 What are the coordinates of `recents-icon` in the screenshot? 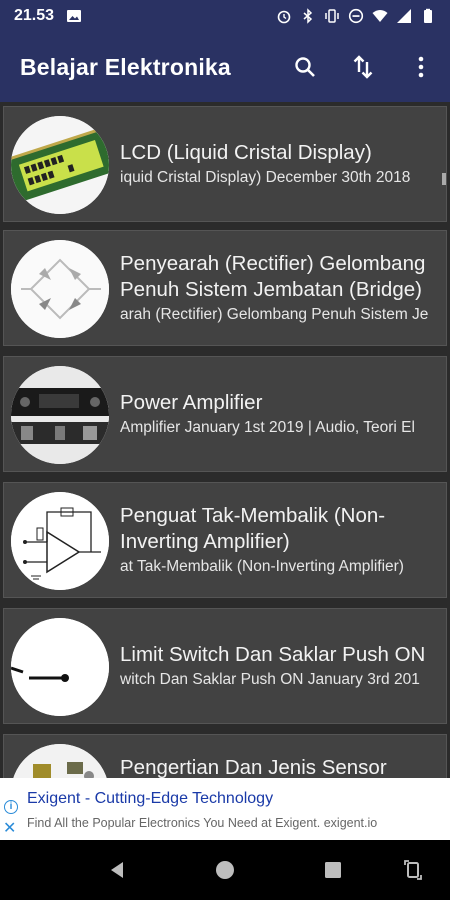 It's located at (333, 870).